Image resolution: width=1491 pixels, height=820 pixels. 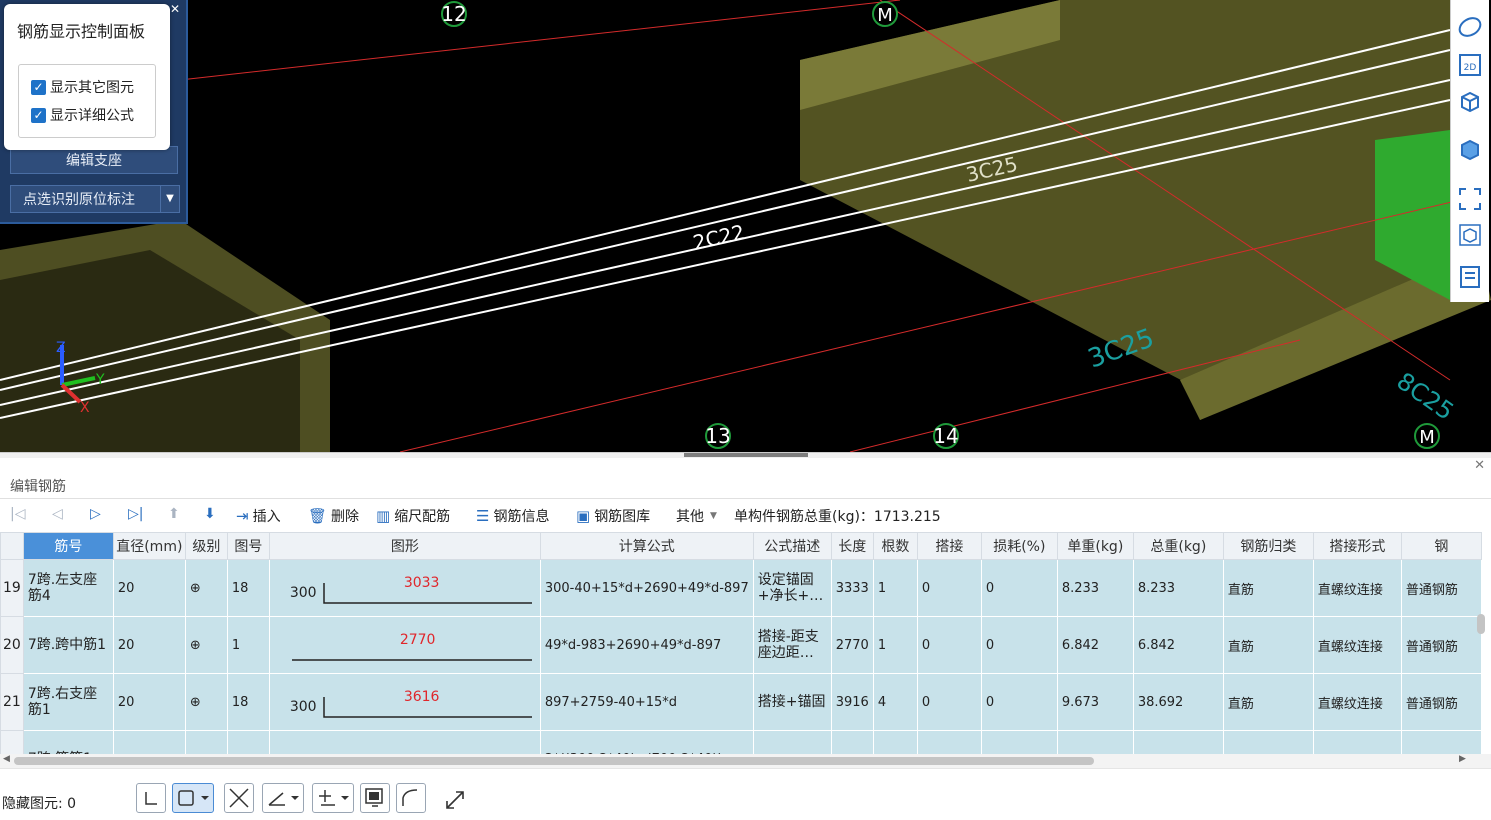 I want to click on cell-lapform, so click(x=1357, y=742).